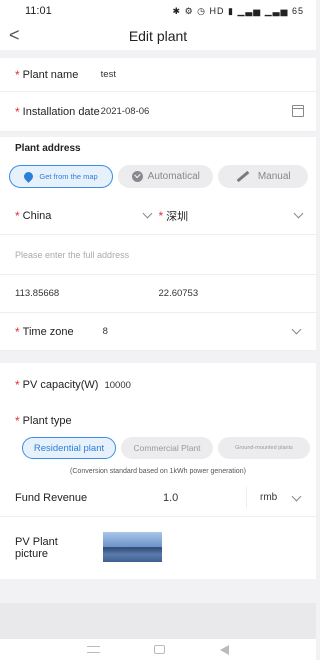 This screenshot has height=660, width=320. I want to click on residential-plant-option: Residential plant, so click(69, 448).